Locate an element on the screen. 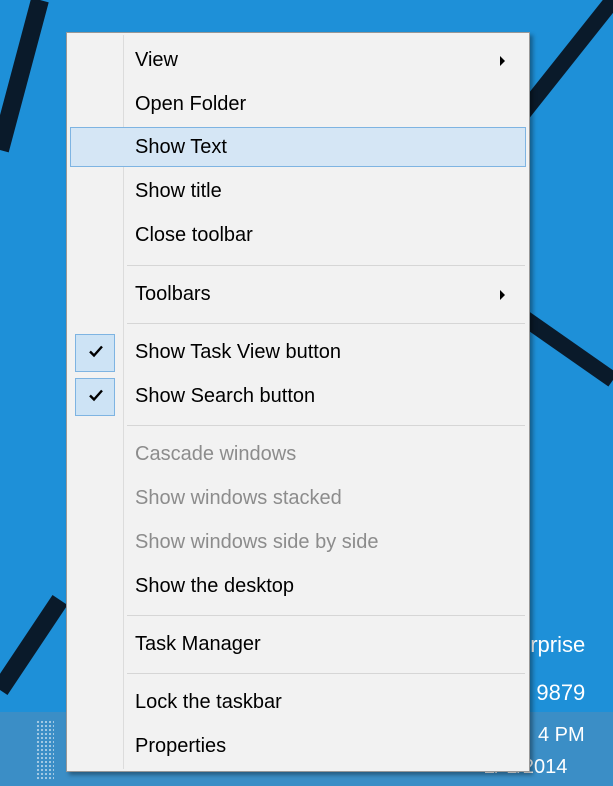  menu-item-label: Show windows side by side is located at coordinates (257, 542).